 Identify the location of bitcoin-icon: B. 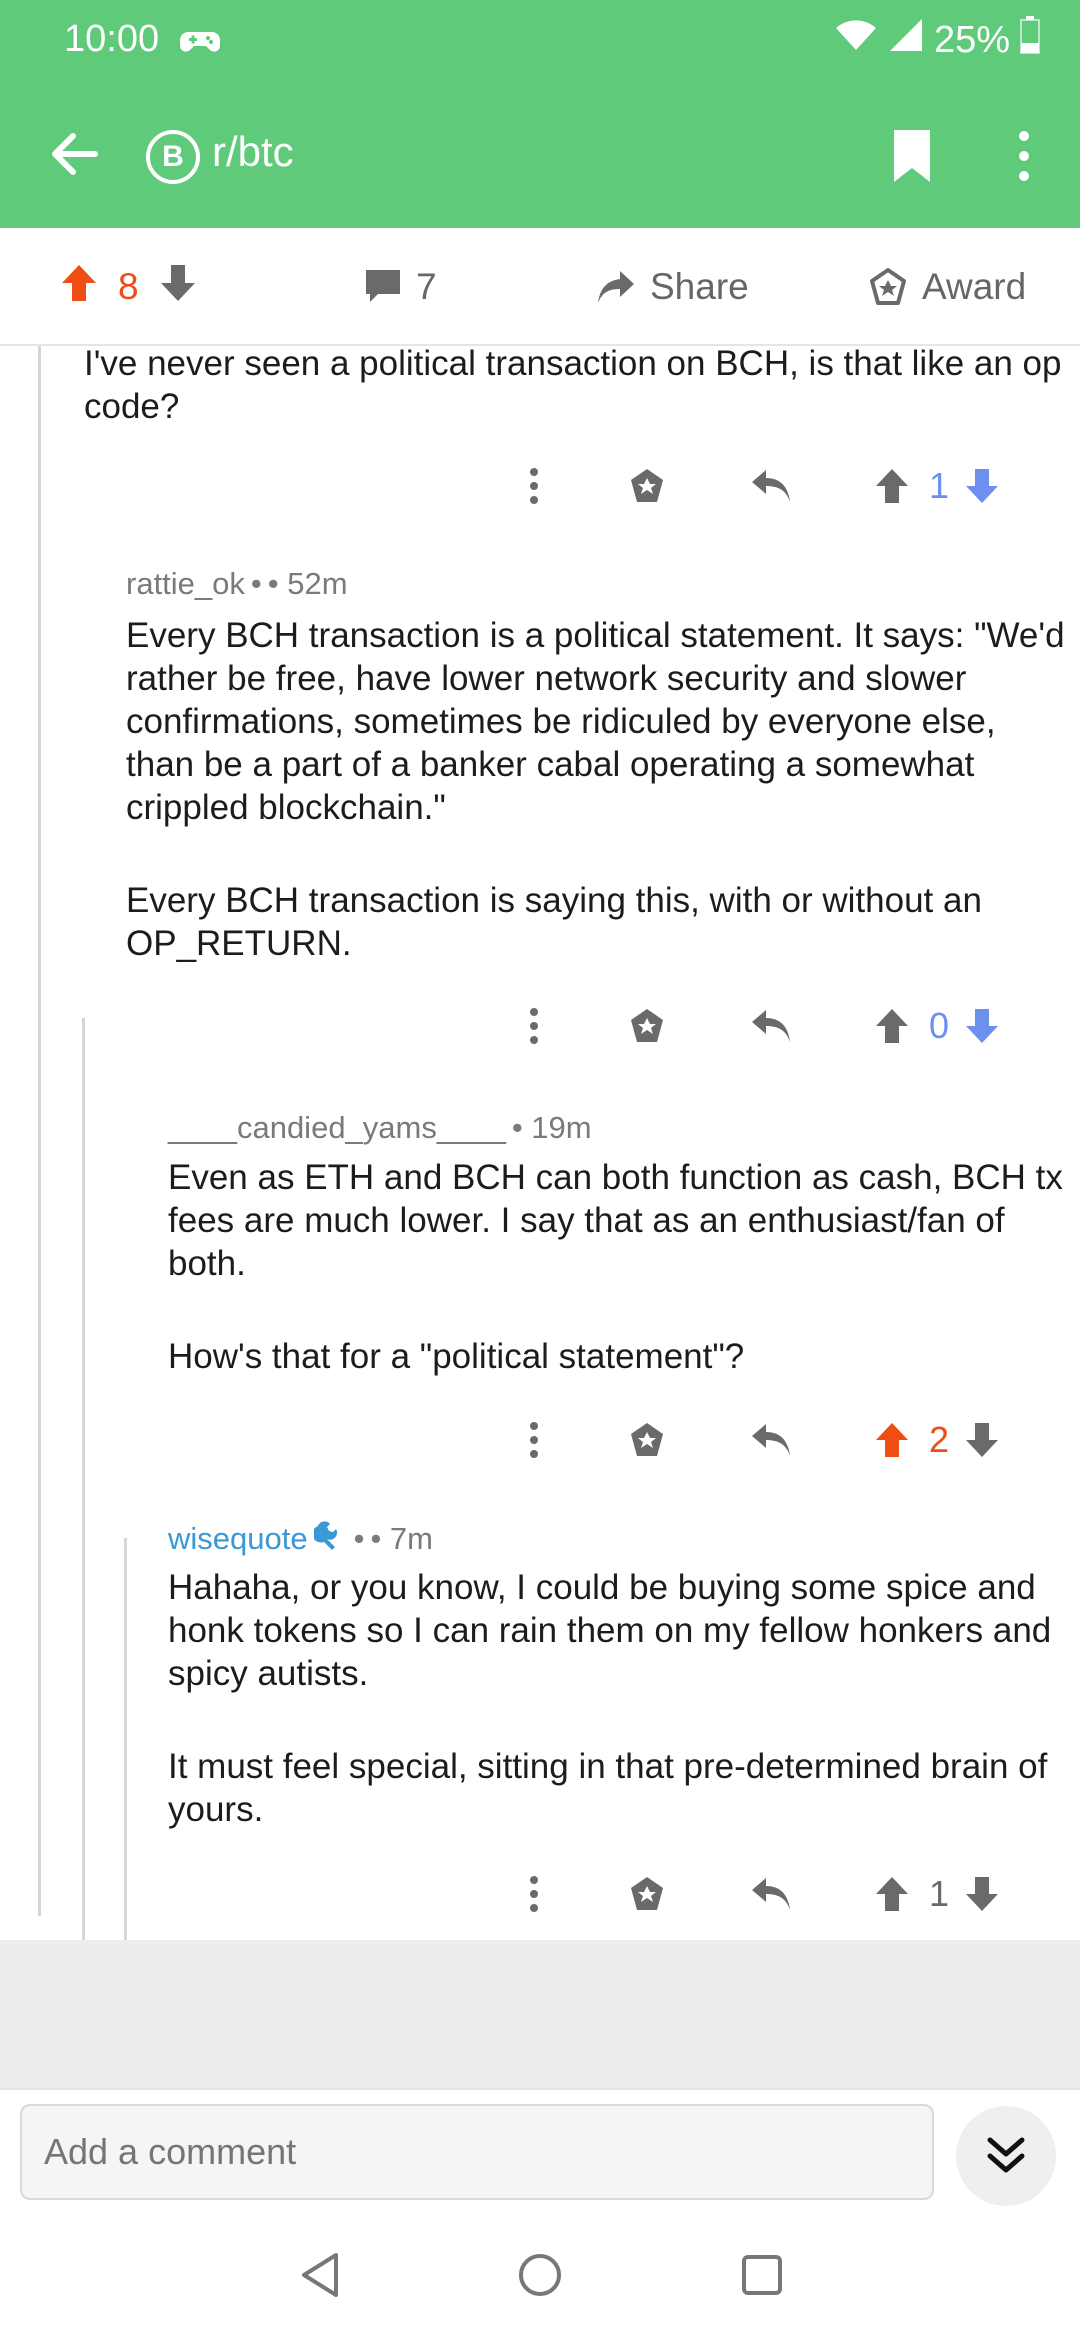
(173, 156).